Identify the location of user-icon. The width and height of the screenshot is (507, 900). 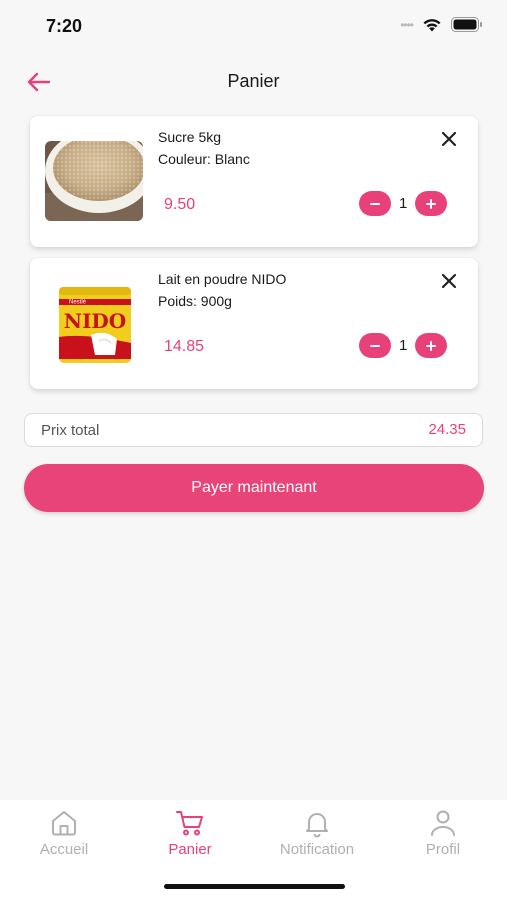
(443, 823).